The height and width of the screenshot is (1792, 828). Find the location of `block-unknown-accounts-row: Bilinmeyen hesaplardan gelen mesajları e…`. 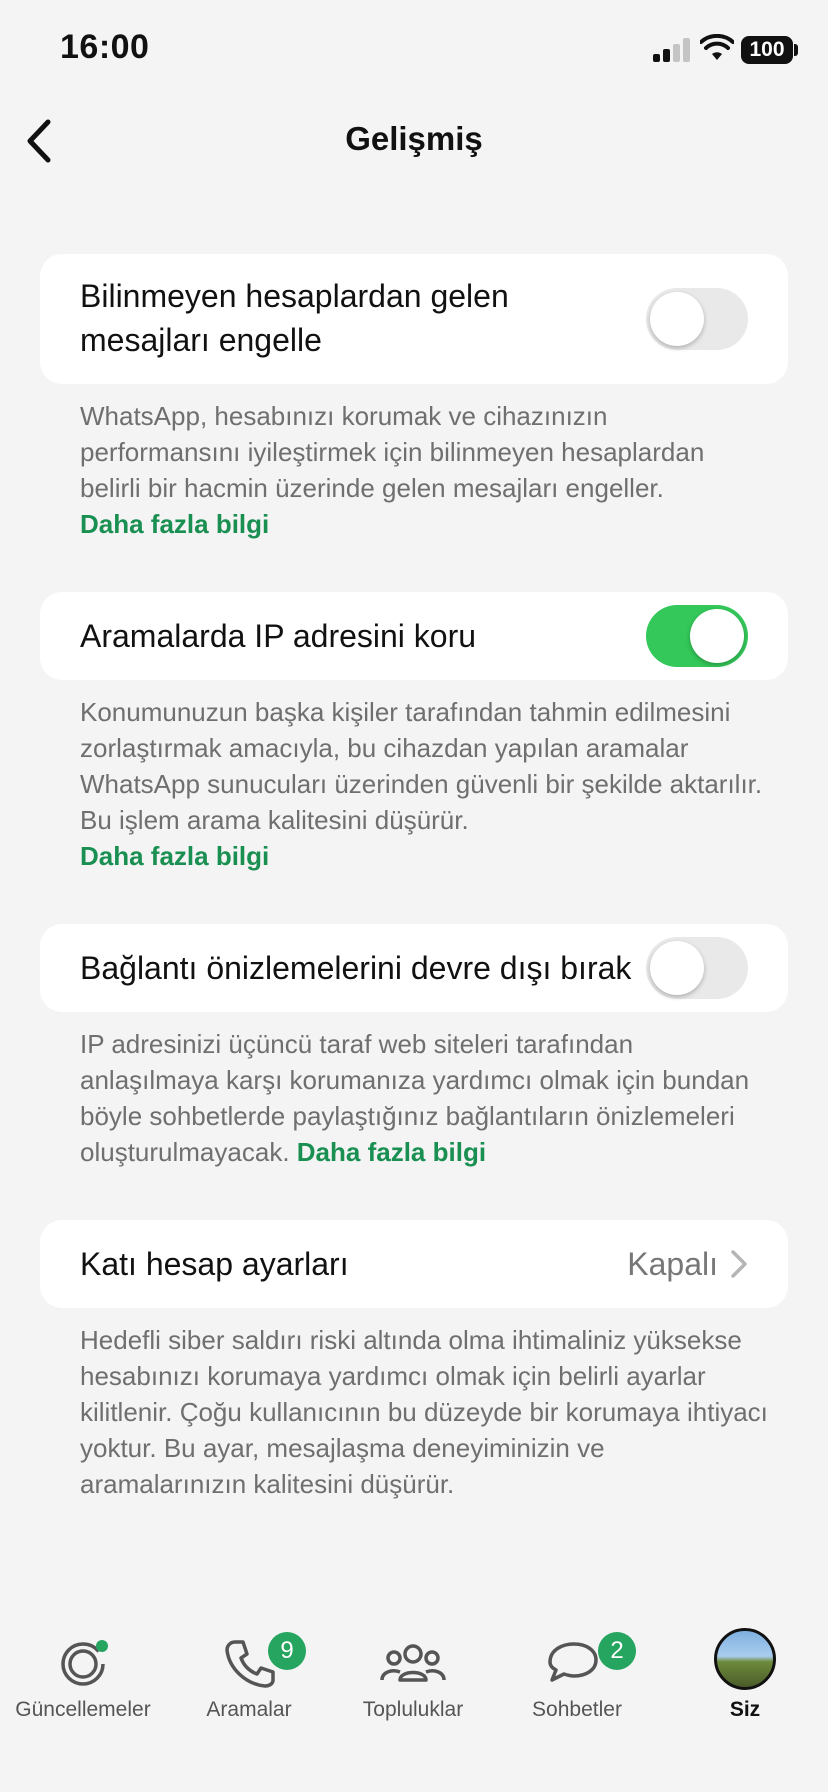

block-unknown-accounts-row: Bilinmeyen hesaplardan gelen mesajları e… is located at coordinates (414, 319).